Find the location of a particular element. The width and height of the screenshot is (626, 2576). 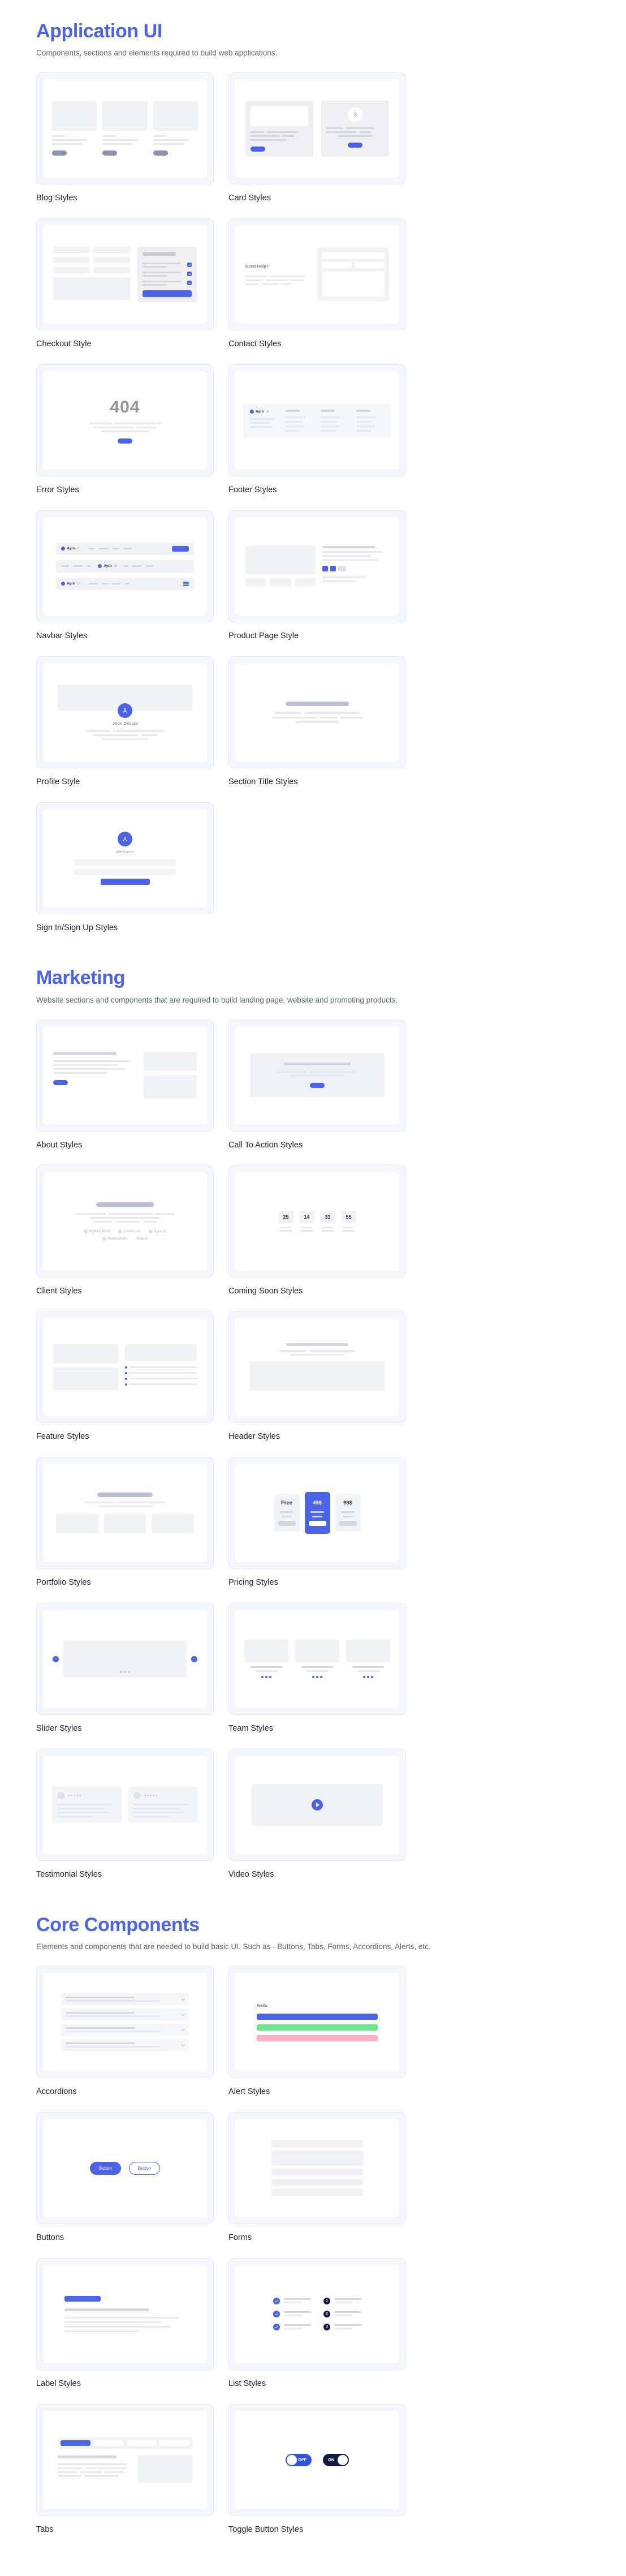

thumbnail-frame: ‹ › is located at coordinates (125, 1659).